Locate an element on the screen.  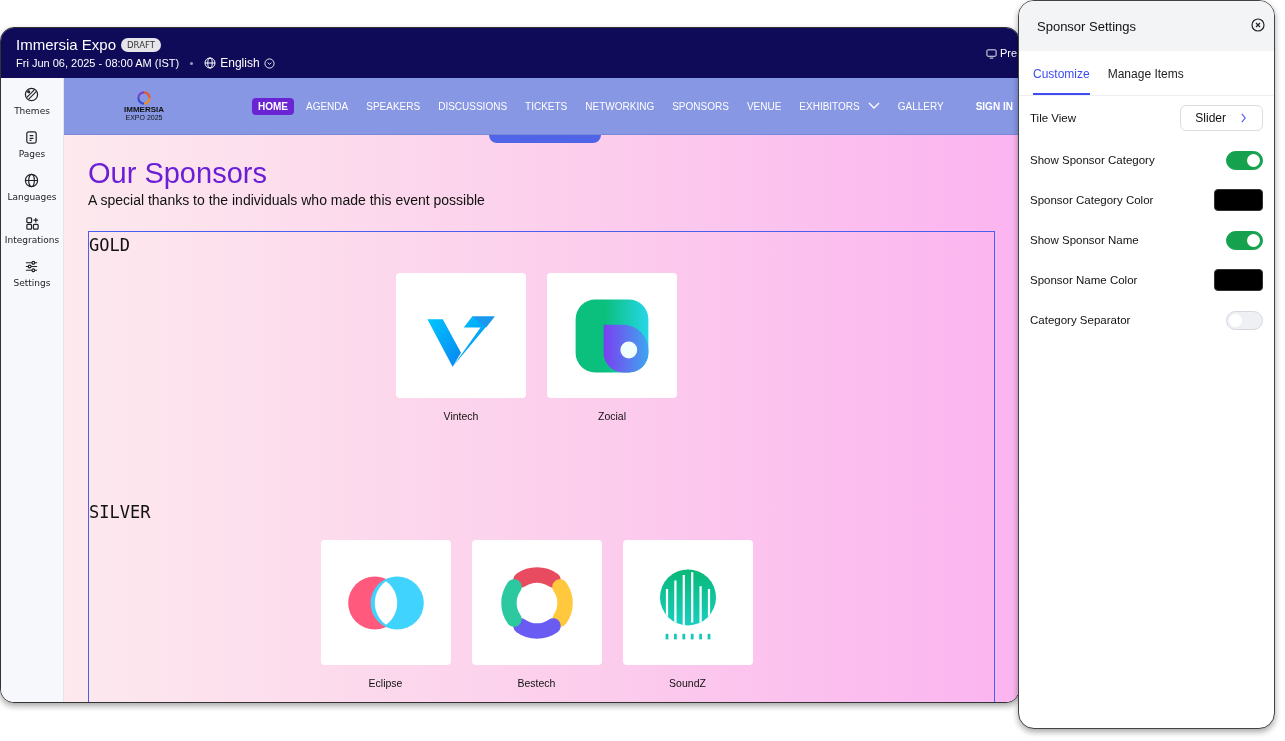
nav-link: HOME is located at coordinates (273, 106).